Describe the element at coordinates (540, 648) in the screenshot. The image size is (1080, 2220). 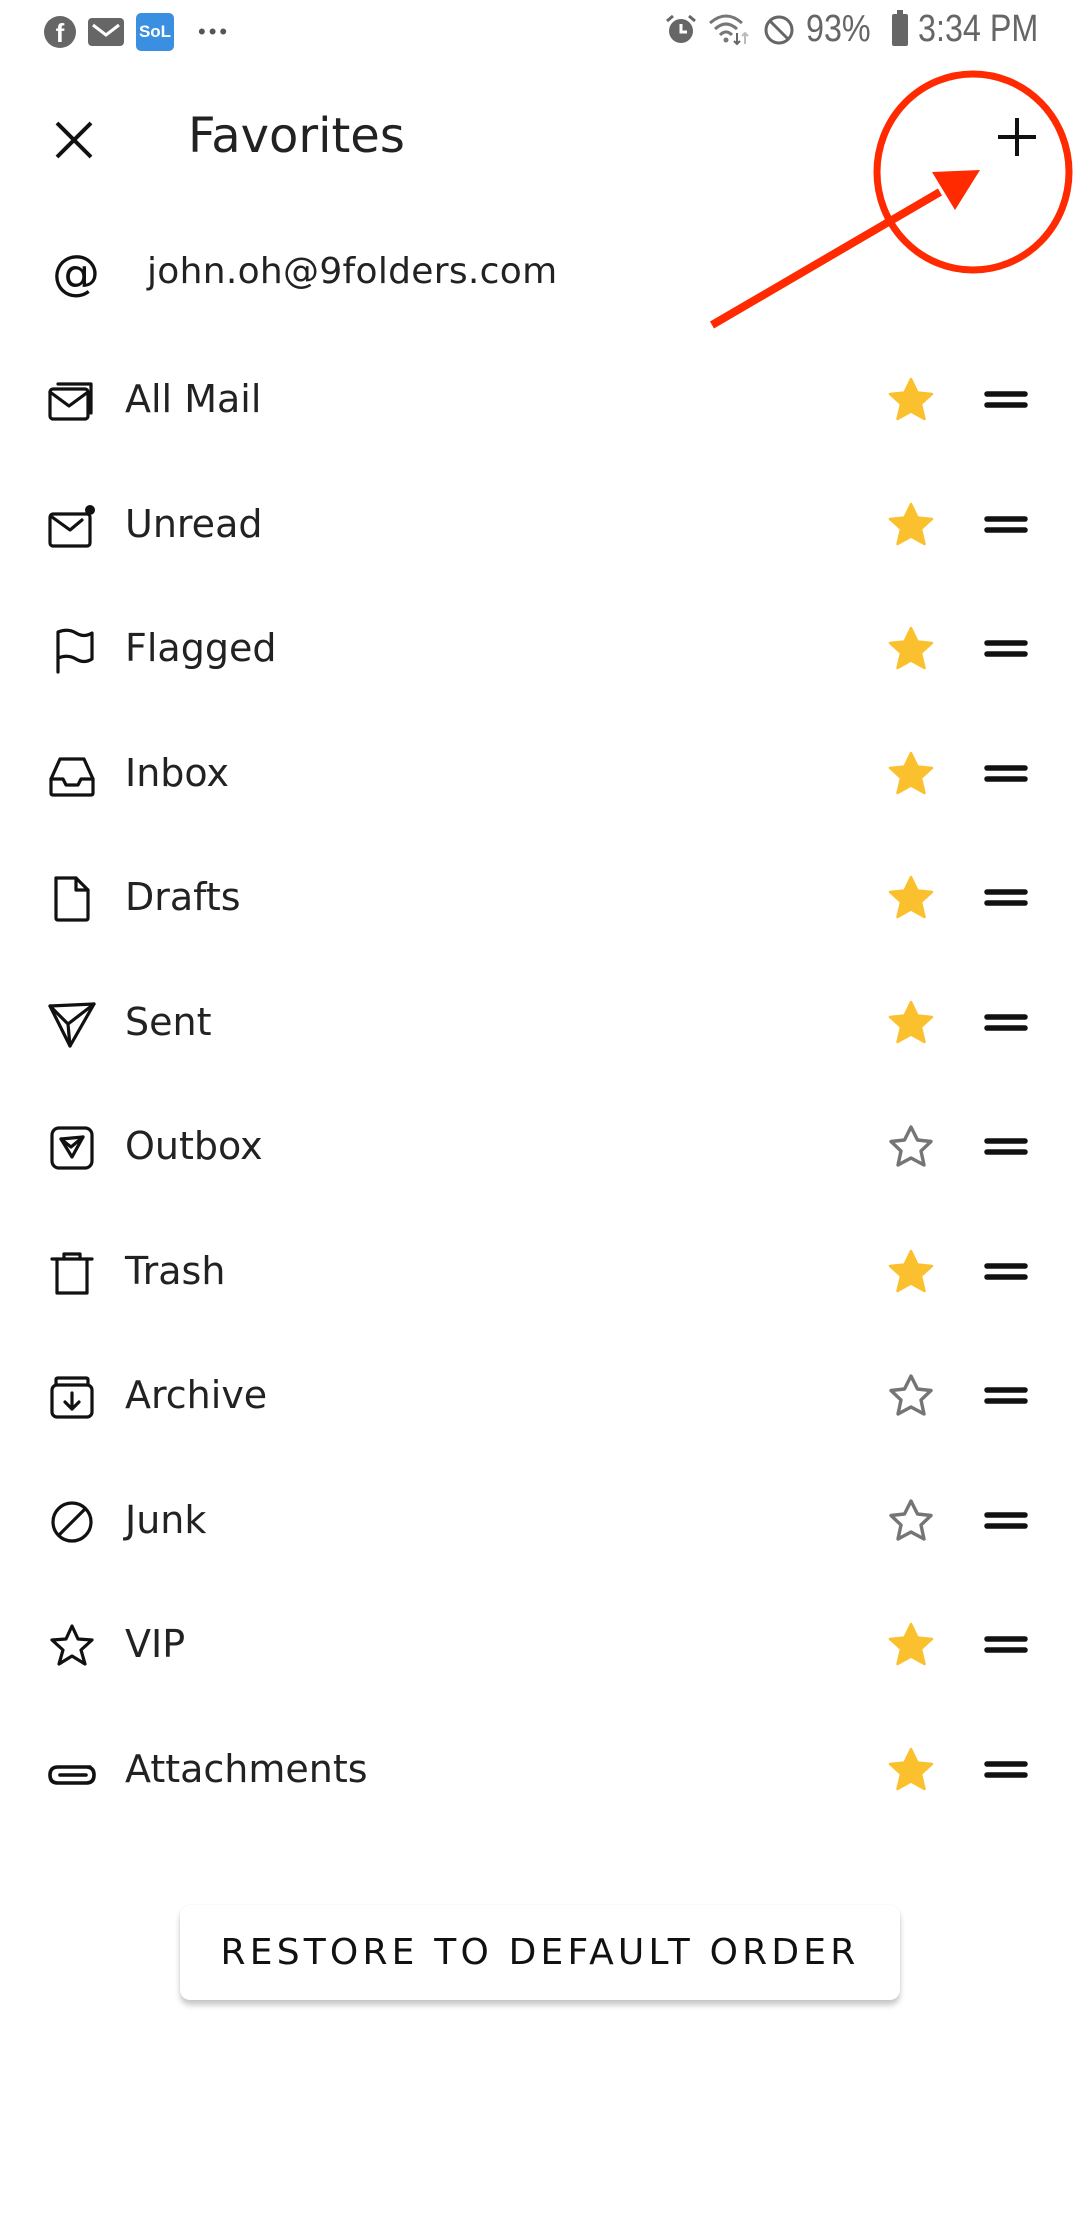
I see `folder-row-flagged: Flagged` at that location.